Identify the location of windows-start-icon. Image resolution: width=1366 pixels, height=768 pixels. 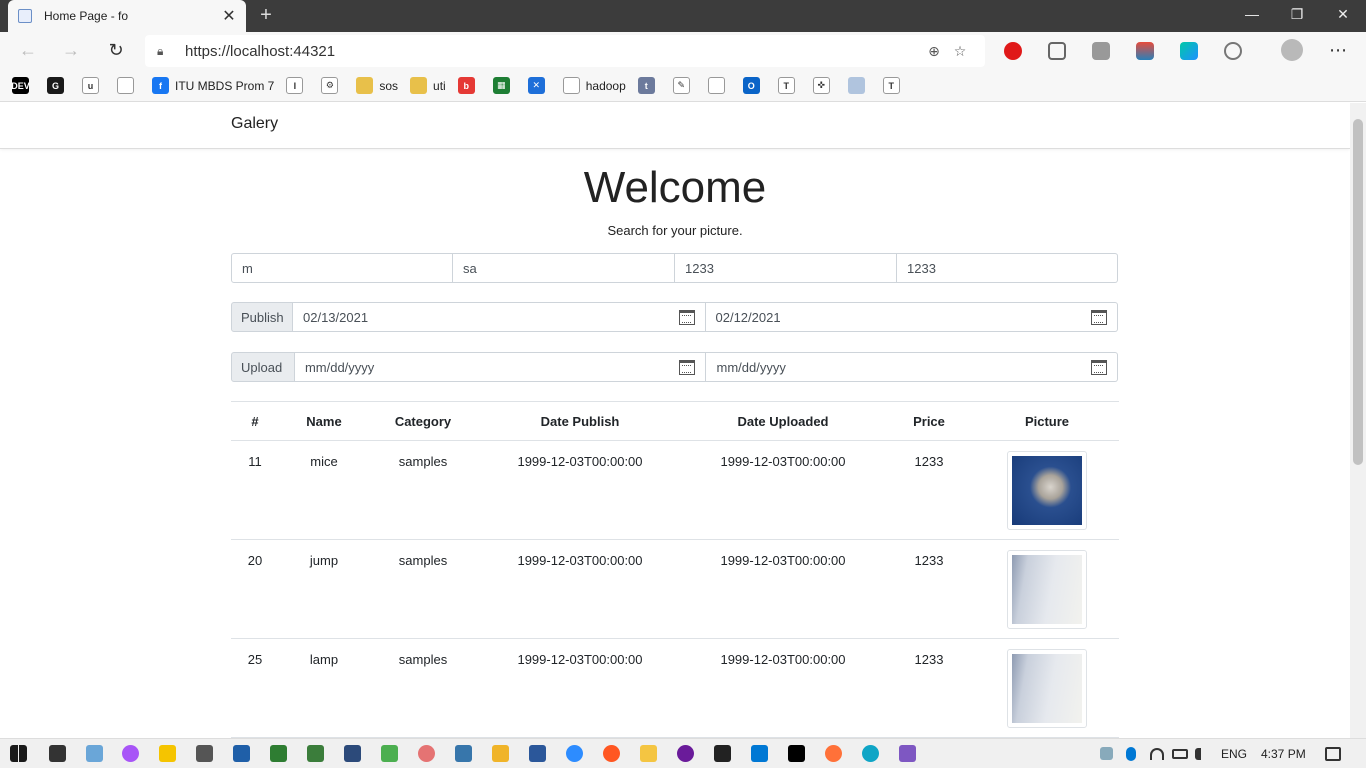
(18, 753).